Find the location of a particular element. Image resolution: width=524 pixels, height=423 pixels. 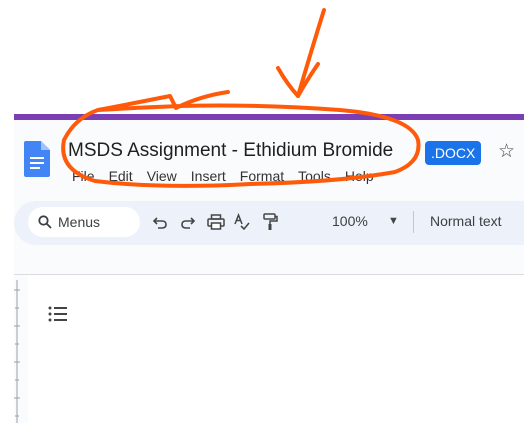

redo-icon is located at coordinates (188, 223).